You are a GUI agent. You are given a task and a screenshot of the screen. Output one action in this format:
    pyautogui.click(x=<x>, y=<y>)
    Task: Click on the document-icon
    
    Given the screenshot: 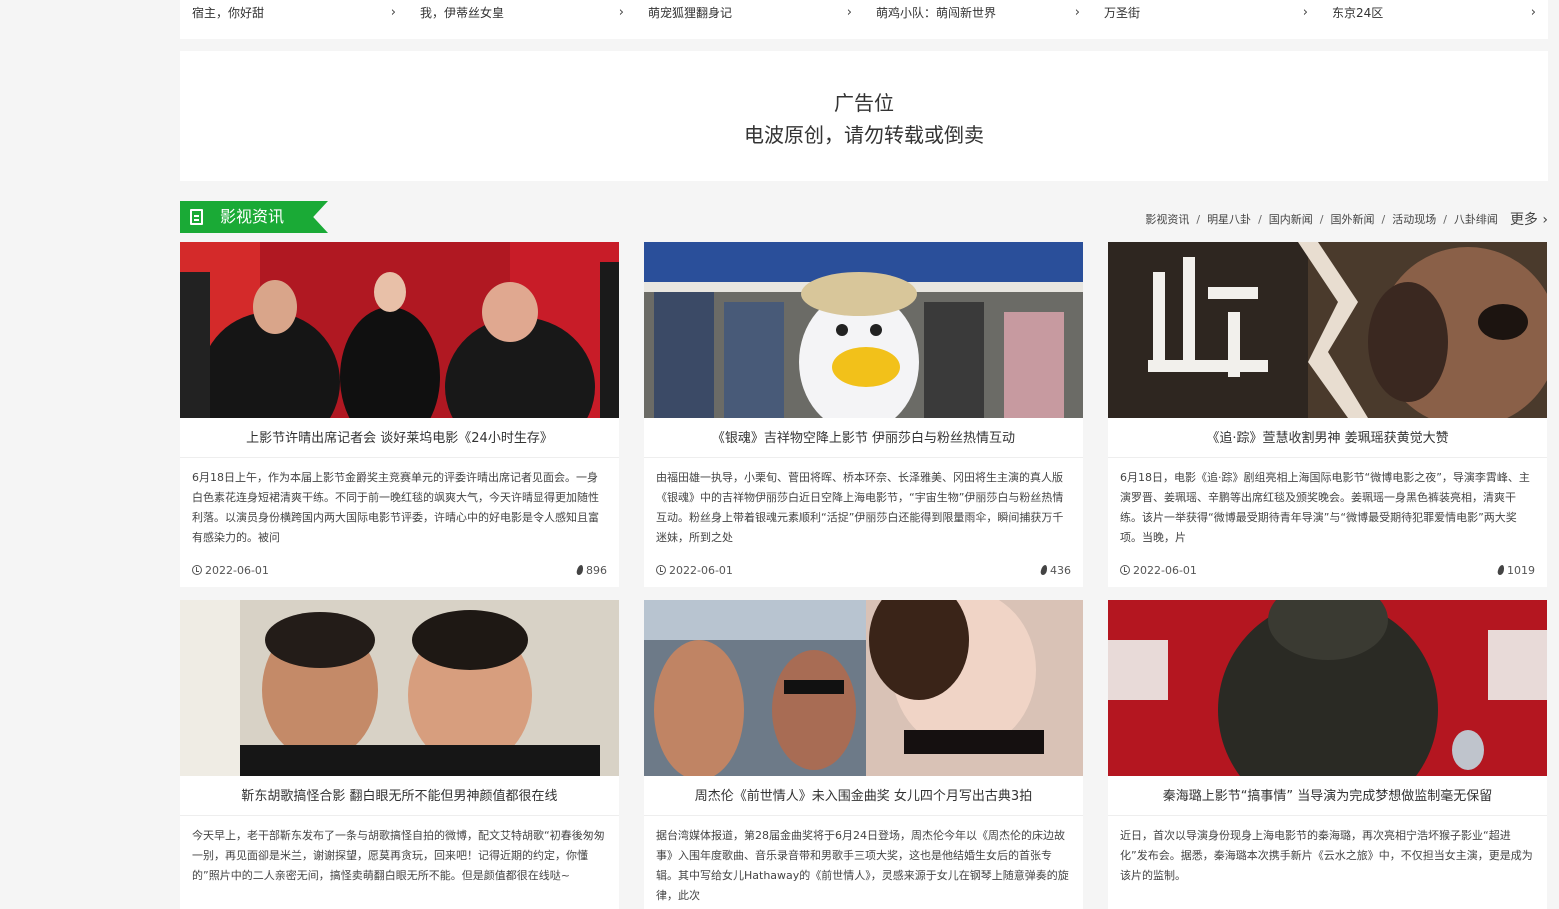 What is the action you would take?
    pyautogui.click(x=196, y=217)
    